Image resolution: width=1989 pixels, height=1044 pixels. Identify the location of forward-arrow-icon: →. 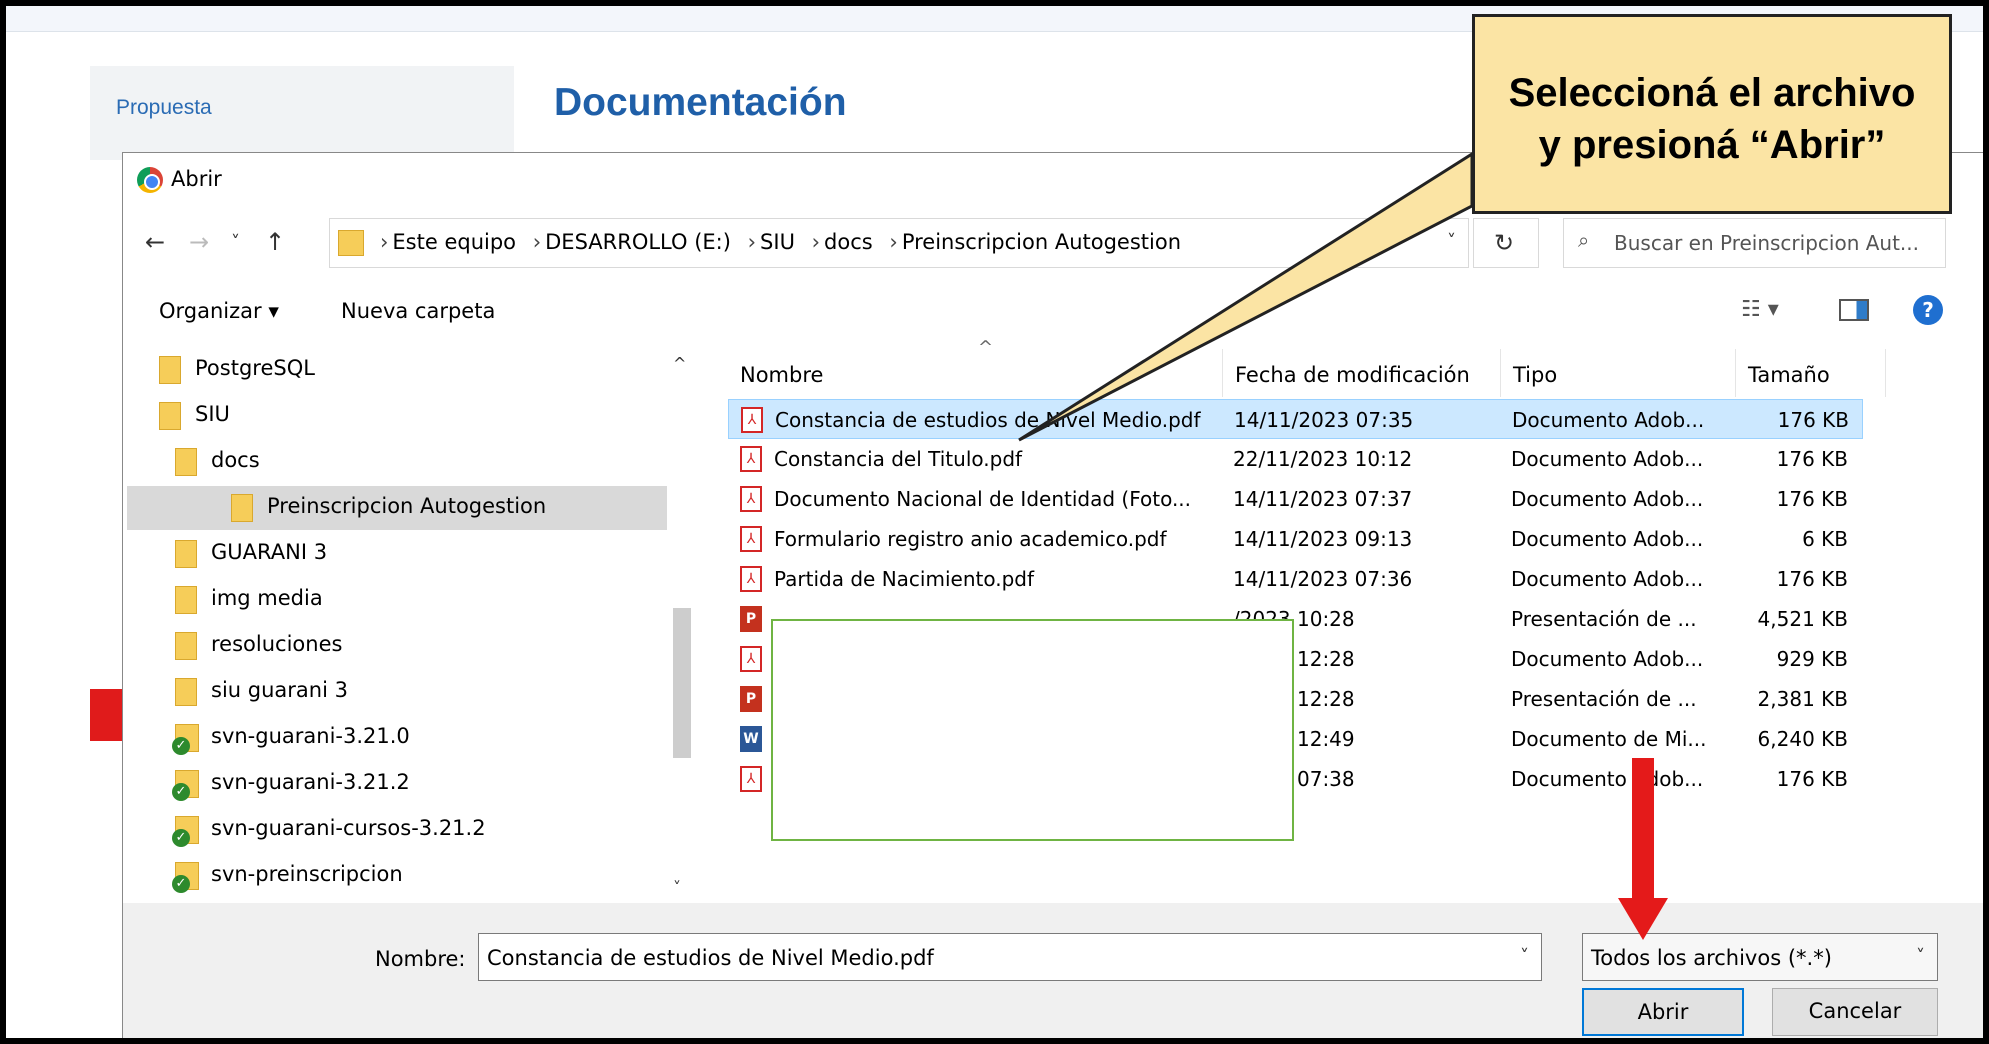
(199, 242).